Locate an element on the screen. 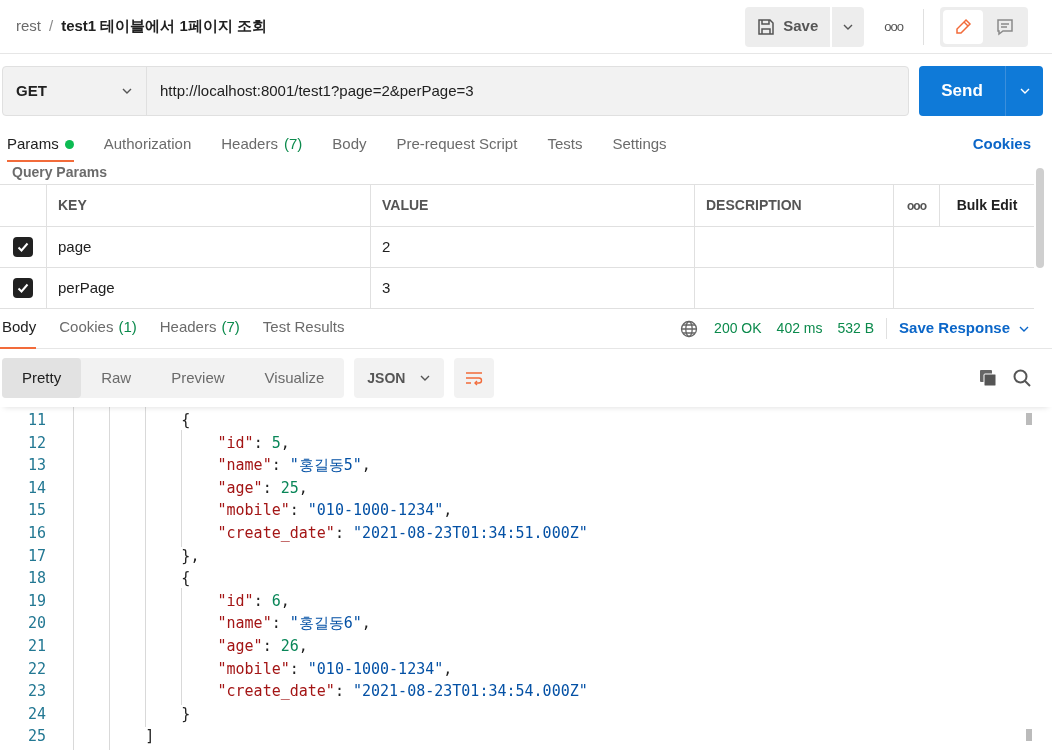  request-tab: Settings is located at coordinates (639, 145).